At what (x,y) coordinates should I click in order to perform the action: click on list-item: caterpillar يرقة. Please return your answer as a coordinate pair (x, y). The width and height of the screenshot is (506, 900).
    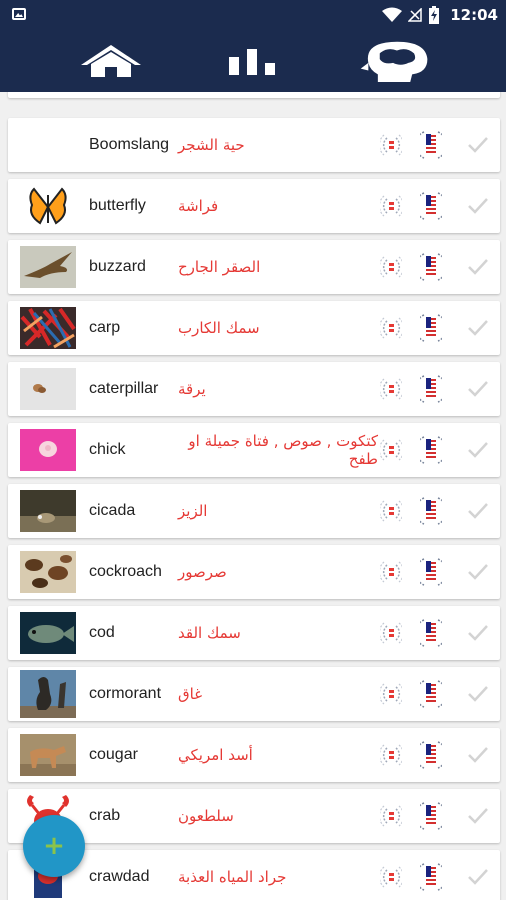
    Looking at the image, I should click on (254, 389).